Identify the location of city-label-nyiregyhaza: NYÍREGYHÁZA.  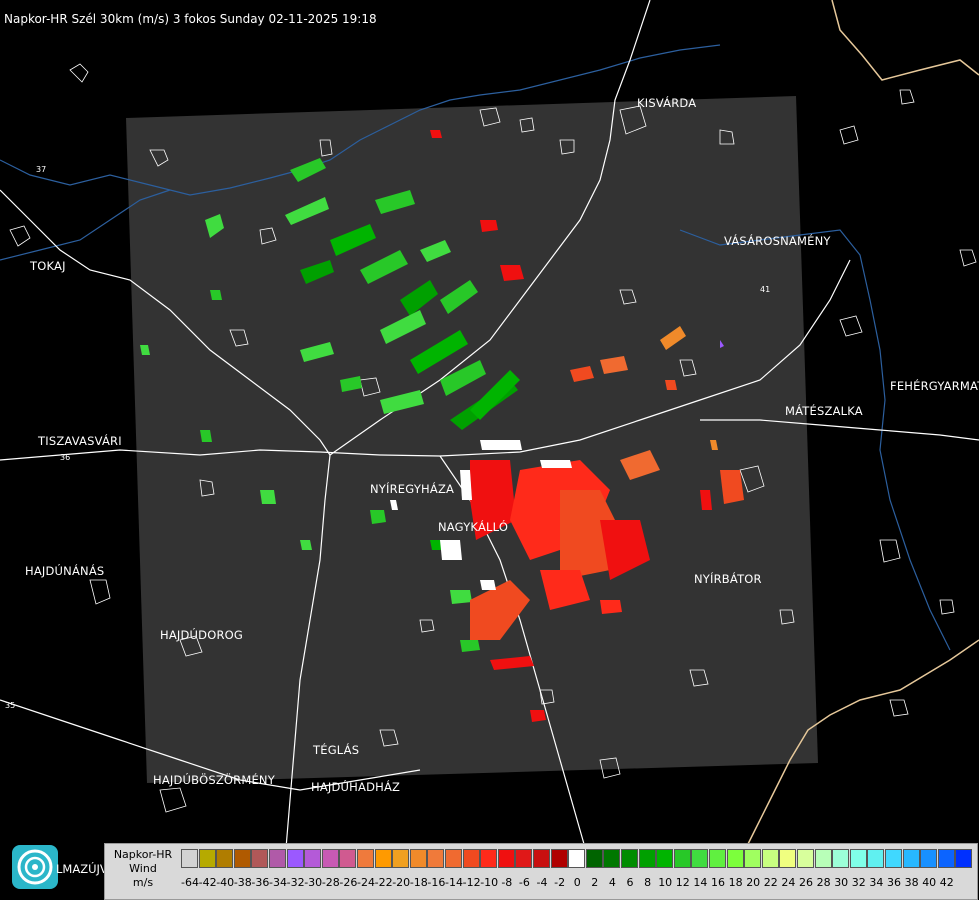
(412, 489).